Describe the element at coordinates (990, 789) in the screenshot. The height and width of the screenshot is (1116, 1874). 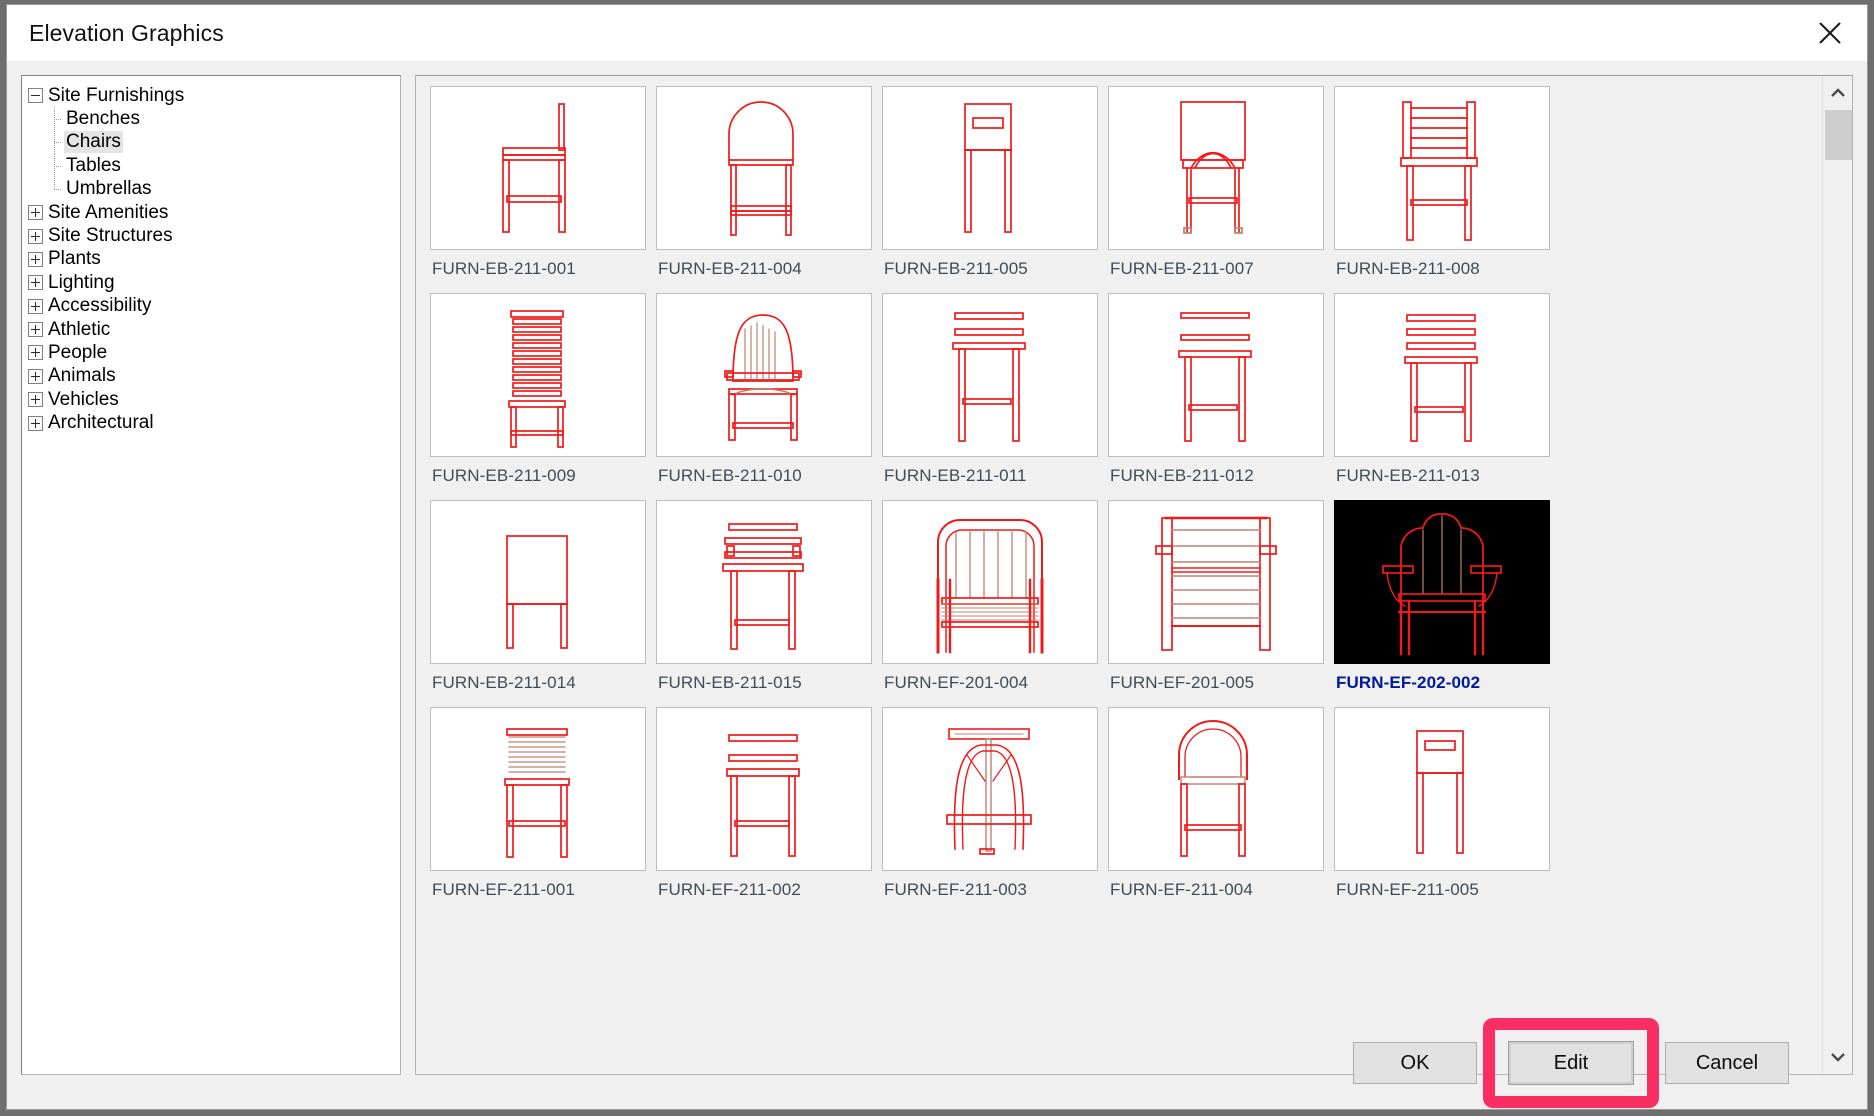
I see `pedestal-back-chair-icon` at that location.